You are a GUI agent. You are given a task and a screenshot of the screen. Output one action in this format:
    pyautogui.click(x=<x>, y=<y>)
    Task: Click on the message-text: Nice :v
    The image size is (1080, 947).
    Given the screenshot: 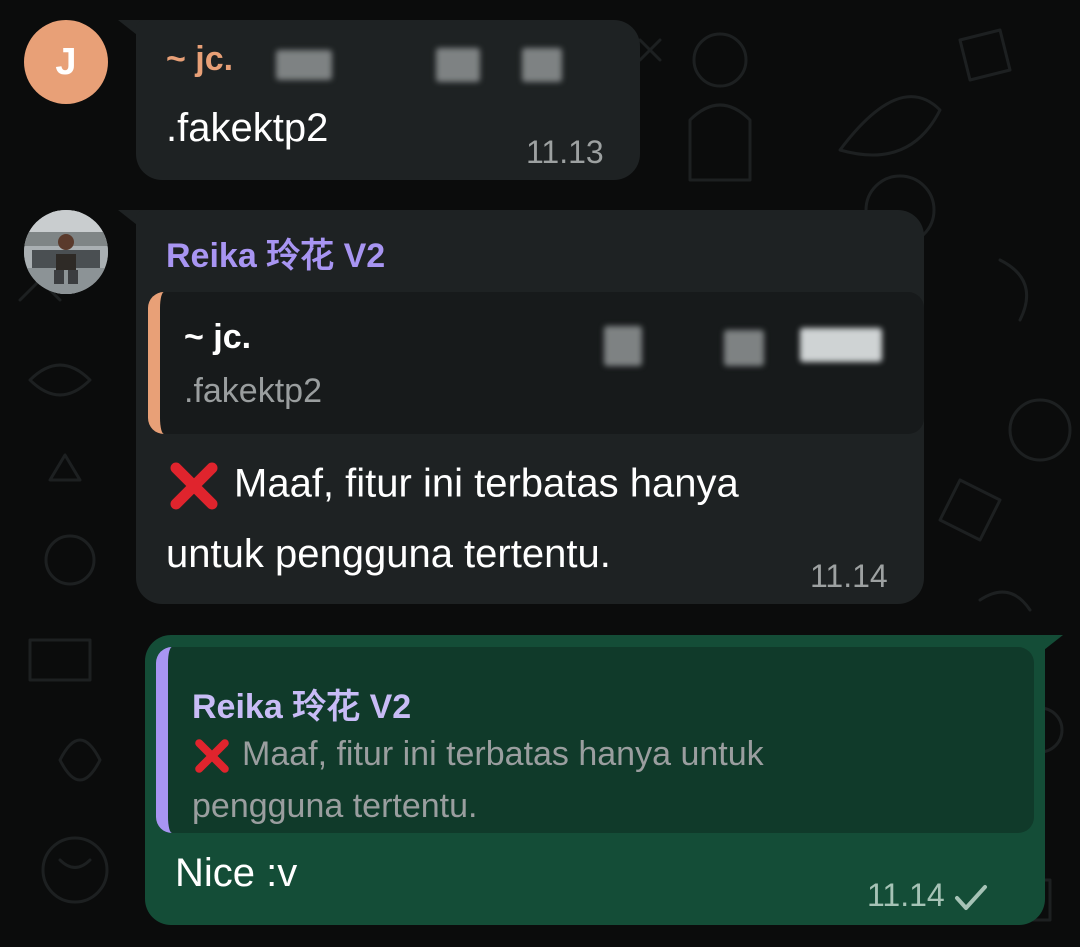 What is the action you would take?
    pyautogui.click(x=236, y=873)
    